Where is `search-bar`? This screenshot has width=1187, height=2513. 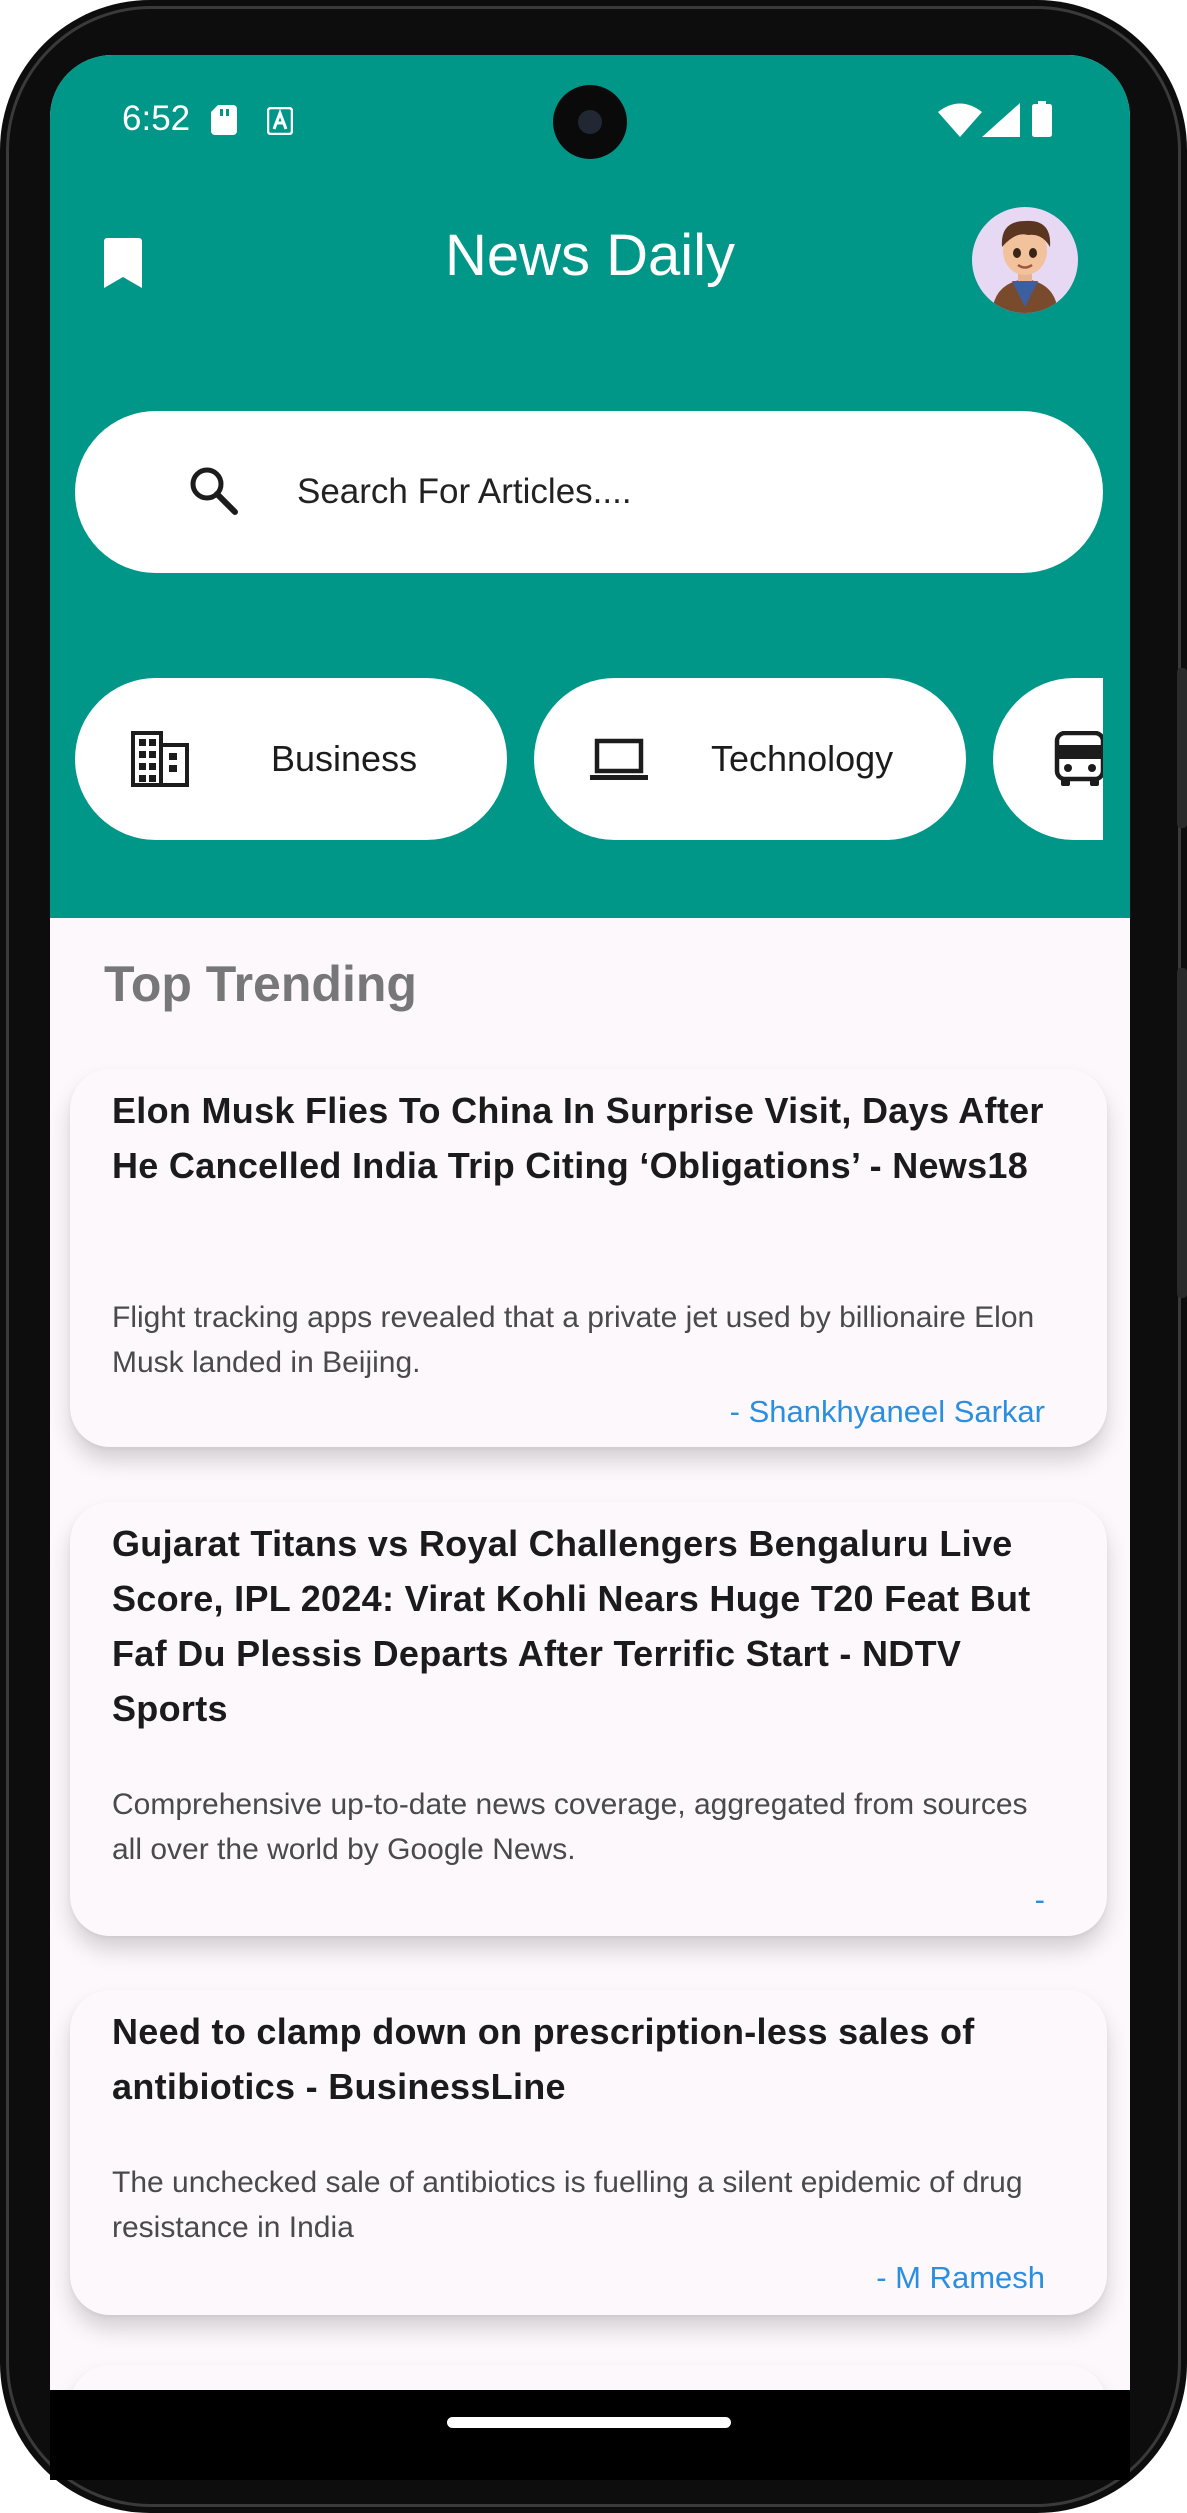
search-bar is located at coordinates (589, 492).